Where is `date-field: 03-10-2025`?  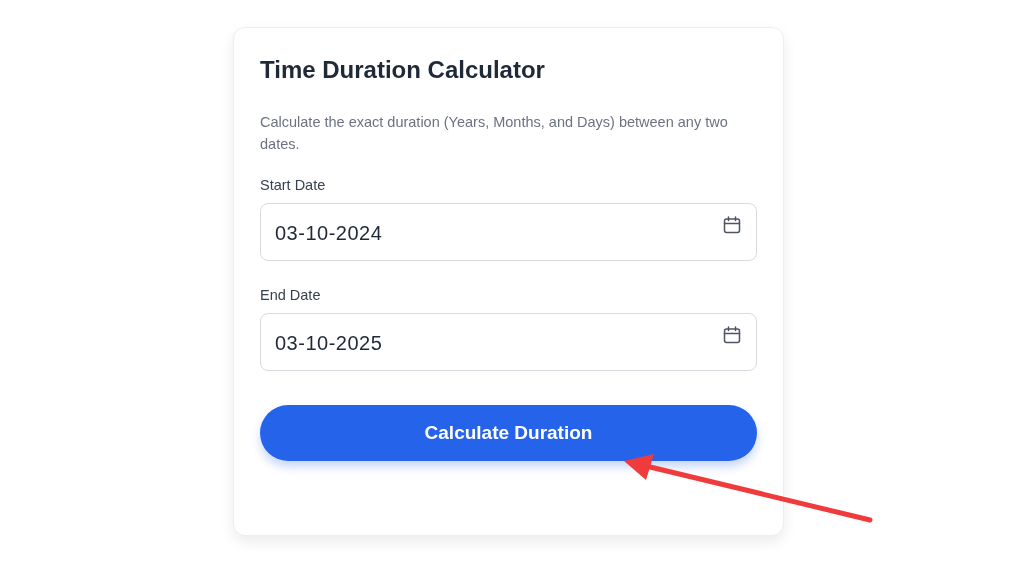 date-field: 03-10-2025 is located at coordinates (508, 342).